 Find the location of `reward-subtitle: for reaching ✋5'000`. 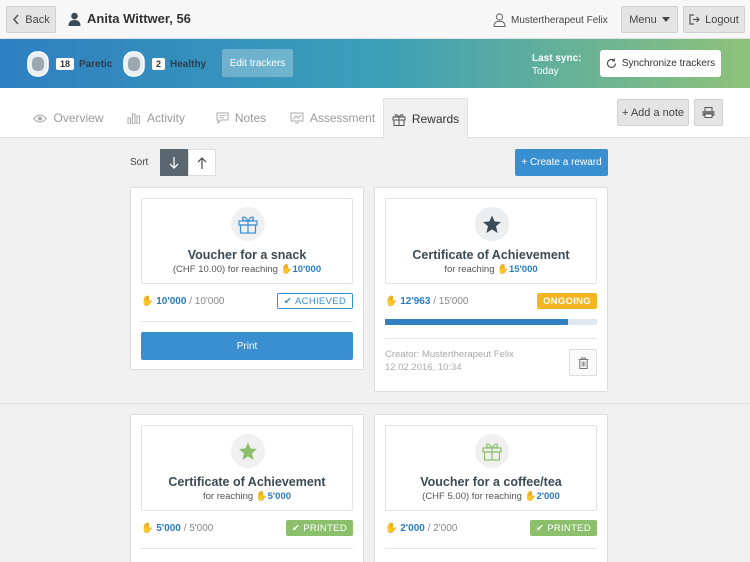

reward-subtitle: for reaching ✋5'000 is located at coordinates (247, 496).